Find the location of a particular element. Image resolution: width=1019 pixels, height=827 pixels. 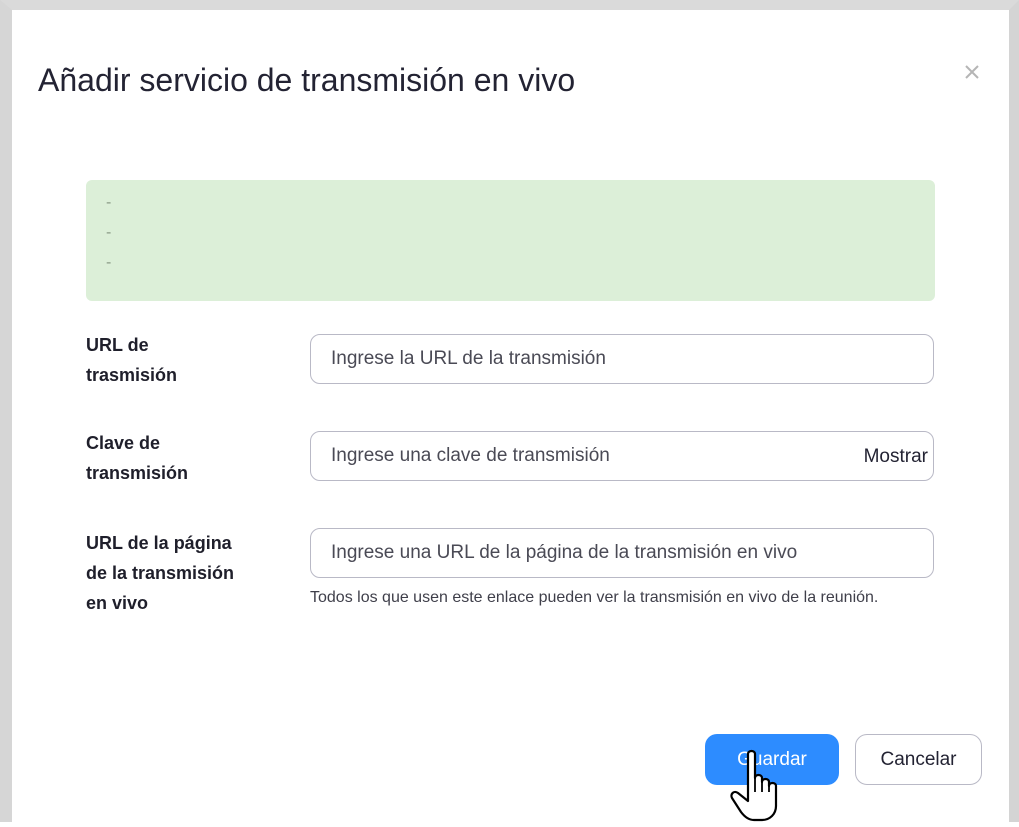

dialog-title: Añadir servicio de transmisión en vivo is located at coordinates (307, 80).